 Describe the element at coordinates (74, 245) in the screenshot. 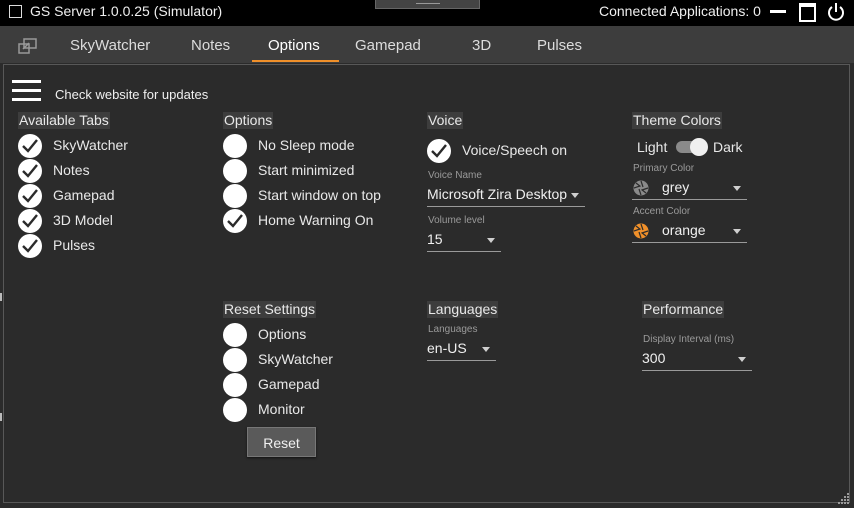

I see `checkbox-label: Pulses` at that location.